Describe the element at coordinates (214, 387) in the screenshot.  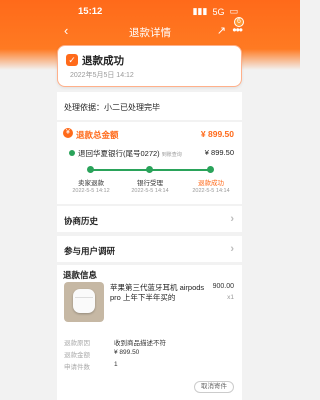
I see `cancel-shipment-button: 取消寄件` at that location.